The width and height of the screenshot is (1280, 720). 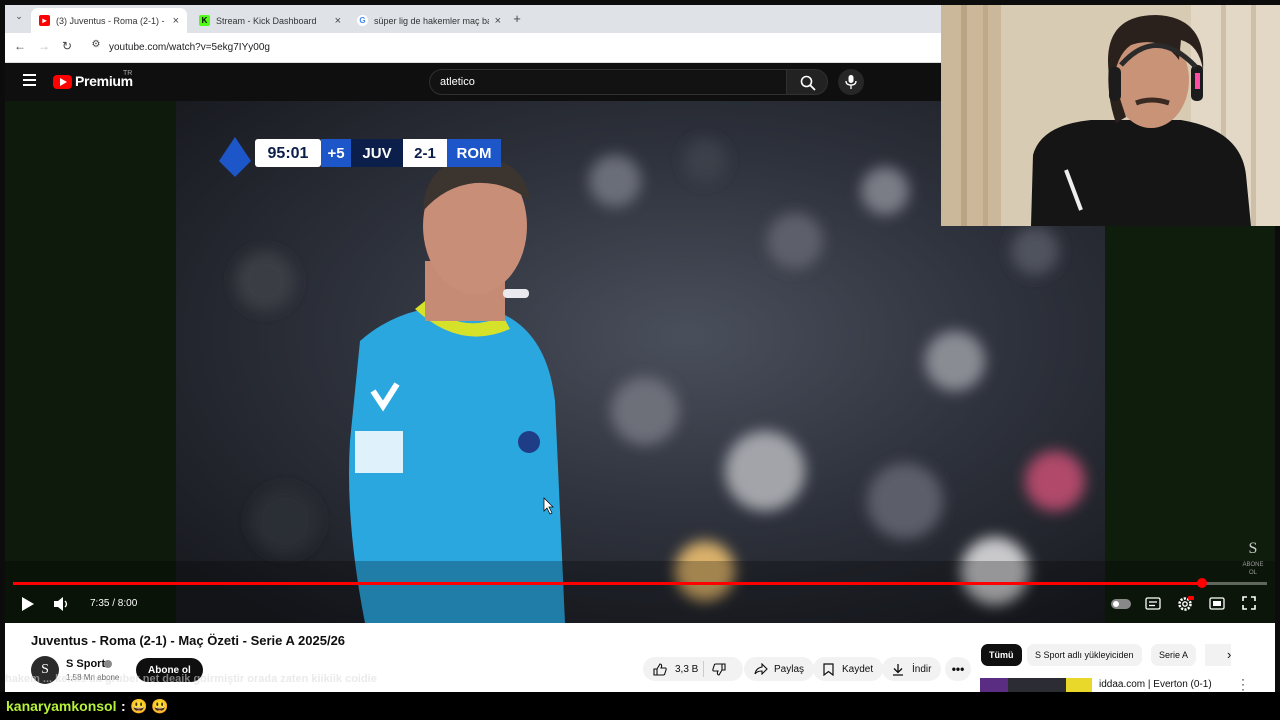 What do you see at coordinates (44, 20) in the screenshot?
I see `youtube-favicon-icon: ▸` at bounding box center [44, 20].